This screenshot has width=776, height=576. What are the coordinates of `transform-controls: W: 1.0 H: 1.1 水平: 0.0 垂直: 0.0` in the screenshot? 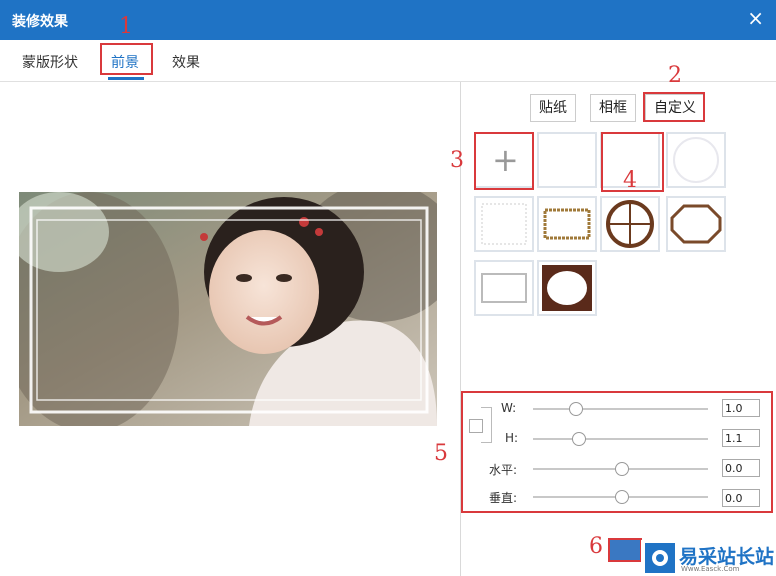 It's located at (617, 452).